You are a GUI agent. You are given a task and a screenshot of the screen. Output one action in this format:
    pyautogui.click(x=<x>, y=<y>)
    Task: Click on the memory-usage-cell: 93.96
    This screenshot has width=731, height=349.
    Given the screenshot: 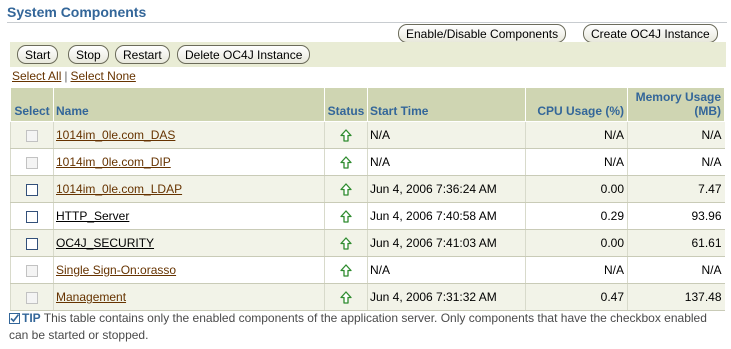 What is the action you would take?
    pyautogui.click(x=676, y=216)
    